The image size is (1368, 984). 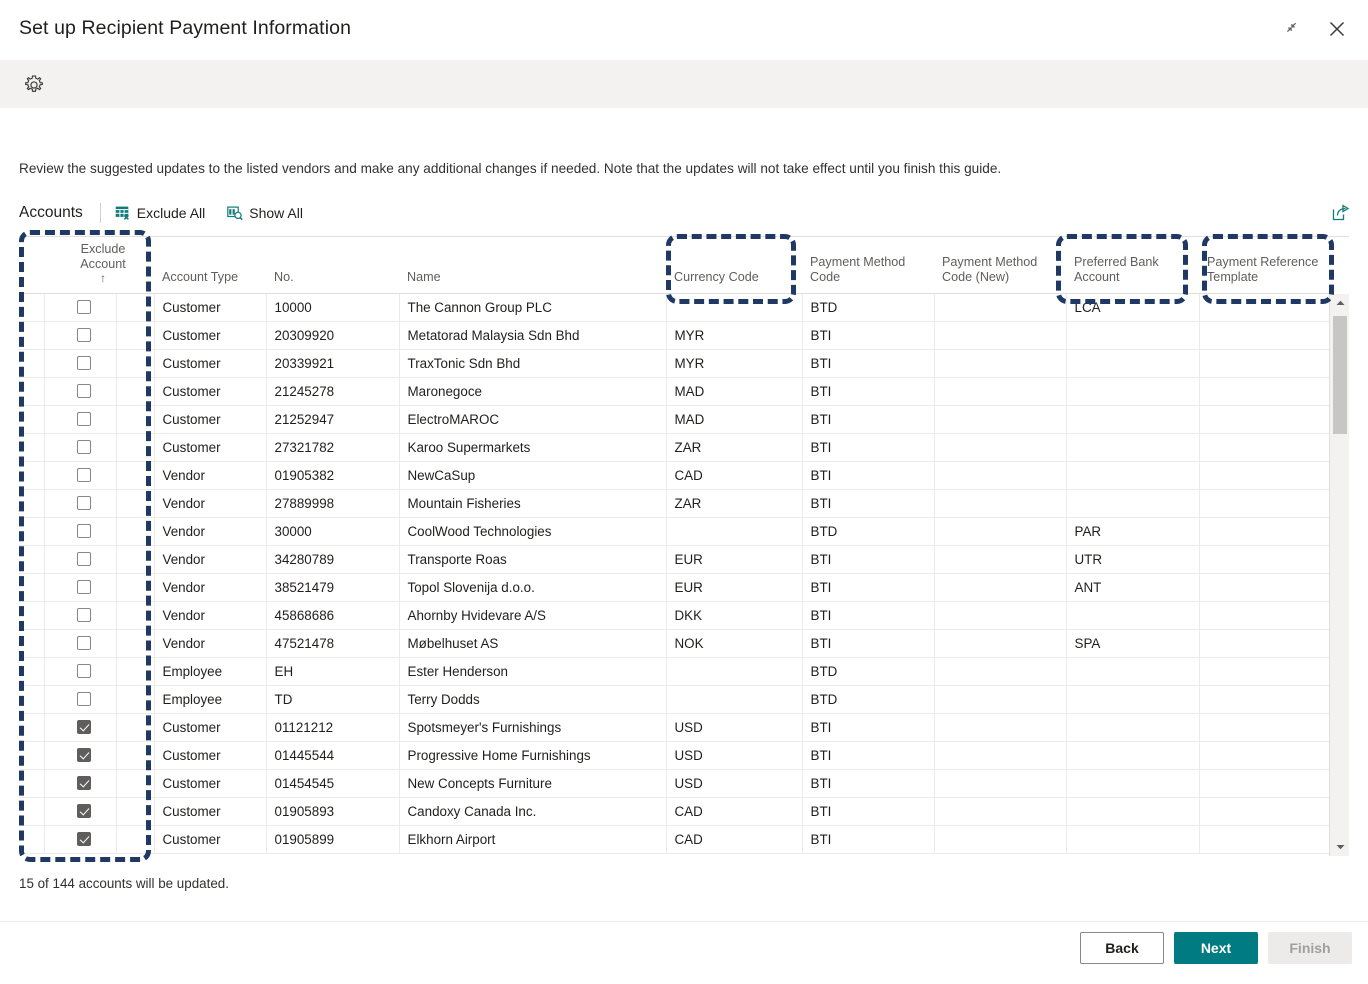 I want to click on cell-name: Transporte Roas, so click(x=533, y=559).